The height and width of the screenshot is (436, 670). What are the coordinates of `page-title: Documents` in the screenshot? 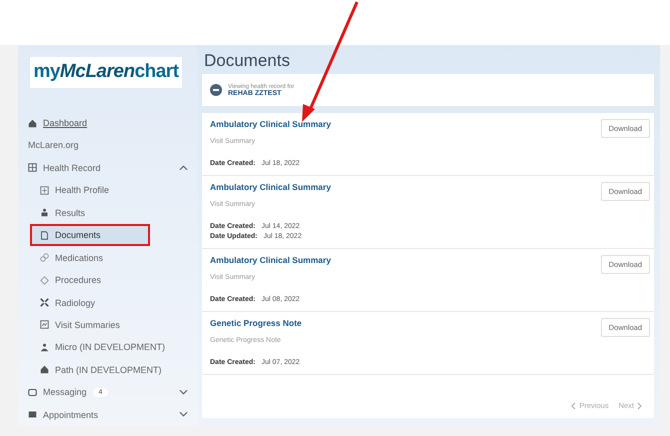 It's located at (247, 61).